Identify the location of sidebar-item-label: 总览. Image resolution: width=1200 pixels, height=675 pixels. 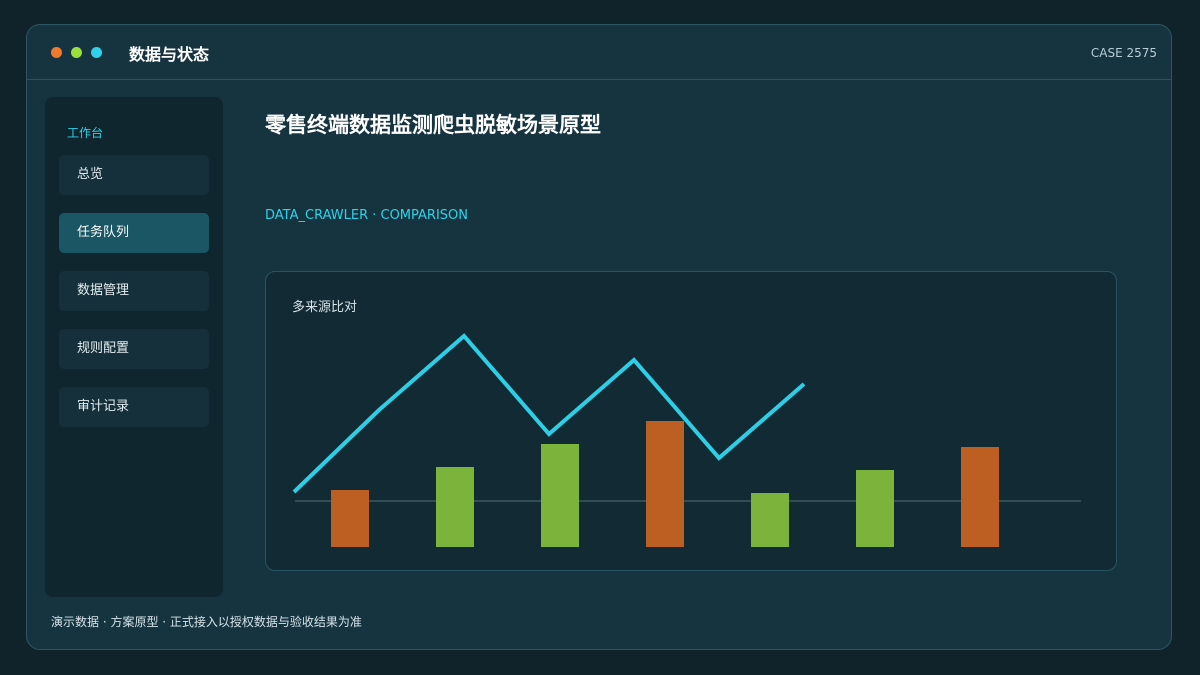
(90, 174).